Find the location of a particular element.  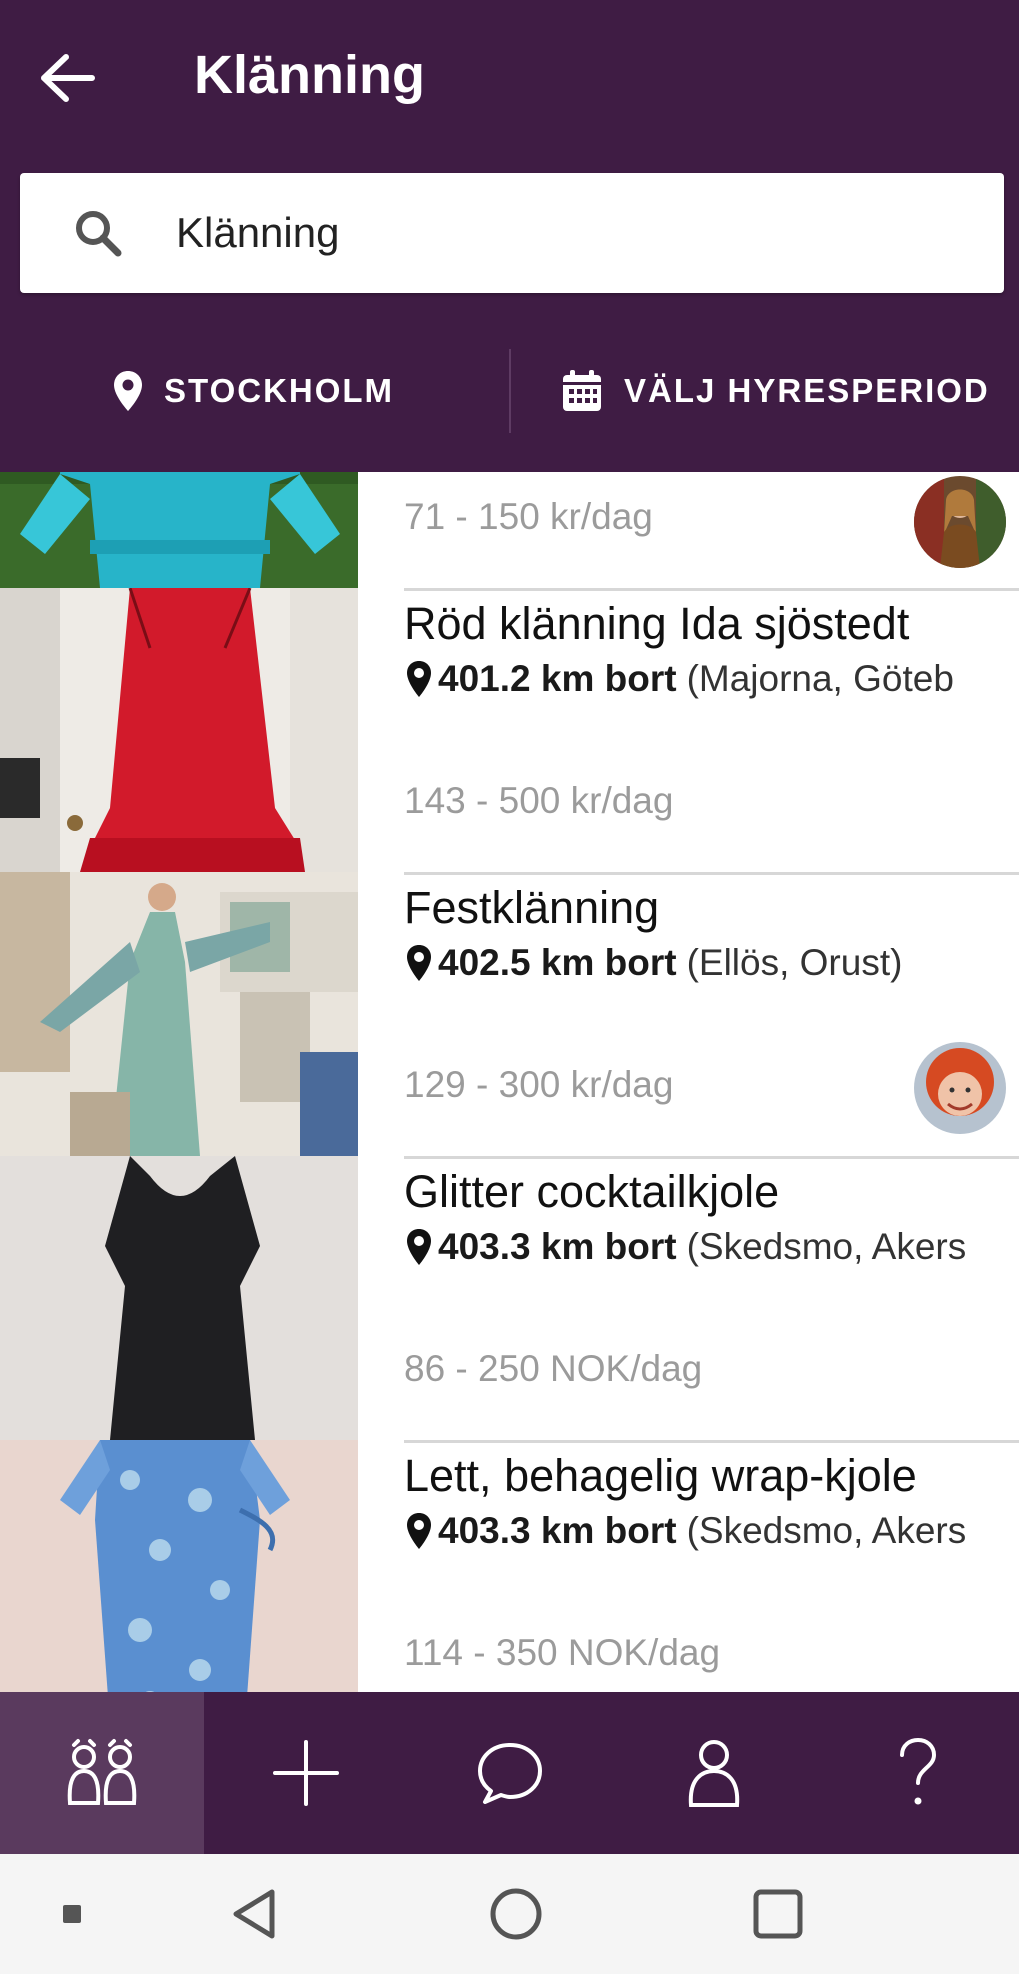

listing-price: 114 - 350 NOK/dag is located at coordinates (562, 1652).